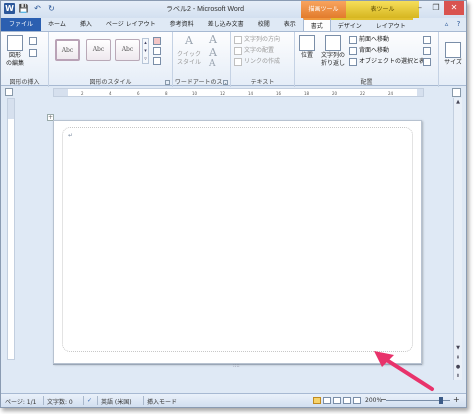  What do you see at coordinates (189, 54) in the screenshot?
I see `quick-style-label-1: クイック` at bounding box center [189, 54].